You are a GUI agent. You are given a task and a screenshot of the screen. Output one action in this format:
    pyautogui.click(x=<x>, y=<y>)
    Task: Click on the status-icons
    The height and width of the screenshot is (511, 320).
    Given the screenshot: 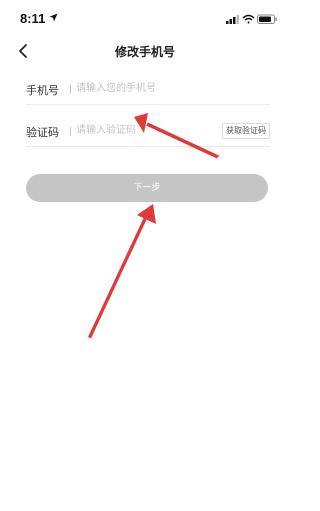 What is the action you would take?
    pyautogui.click(x=251, y=19)
    